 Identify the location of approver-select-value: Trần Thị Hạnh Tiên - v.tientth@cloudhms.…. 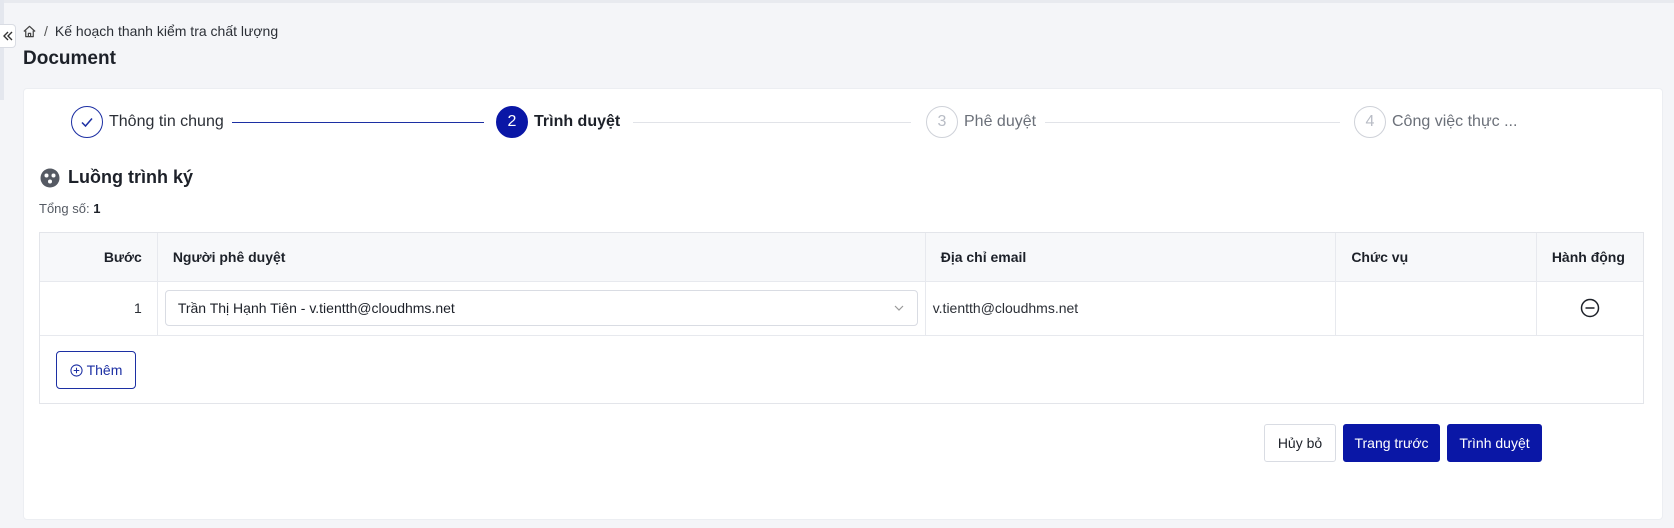
(316, 308).